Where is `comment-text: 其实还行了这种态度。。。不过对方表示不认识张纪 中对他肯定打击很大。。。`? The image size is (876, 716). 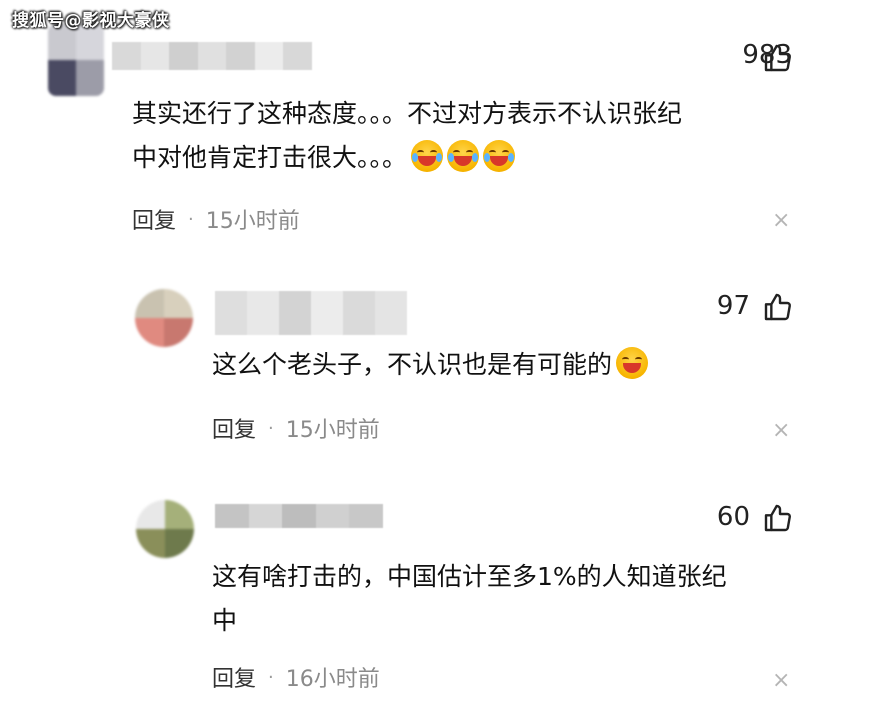
comment-text: 其实还行了这种态度。。。不过对方表示不认识张纪 中对他肯定打击很大。。。 is located at coordinates (472, 136).